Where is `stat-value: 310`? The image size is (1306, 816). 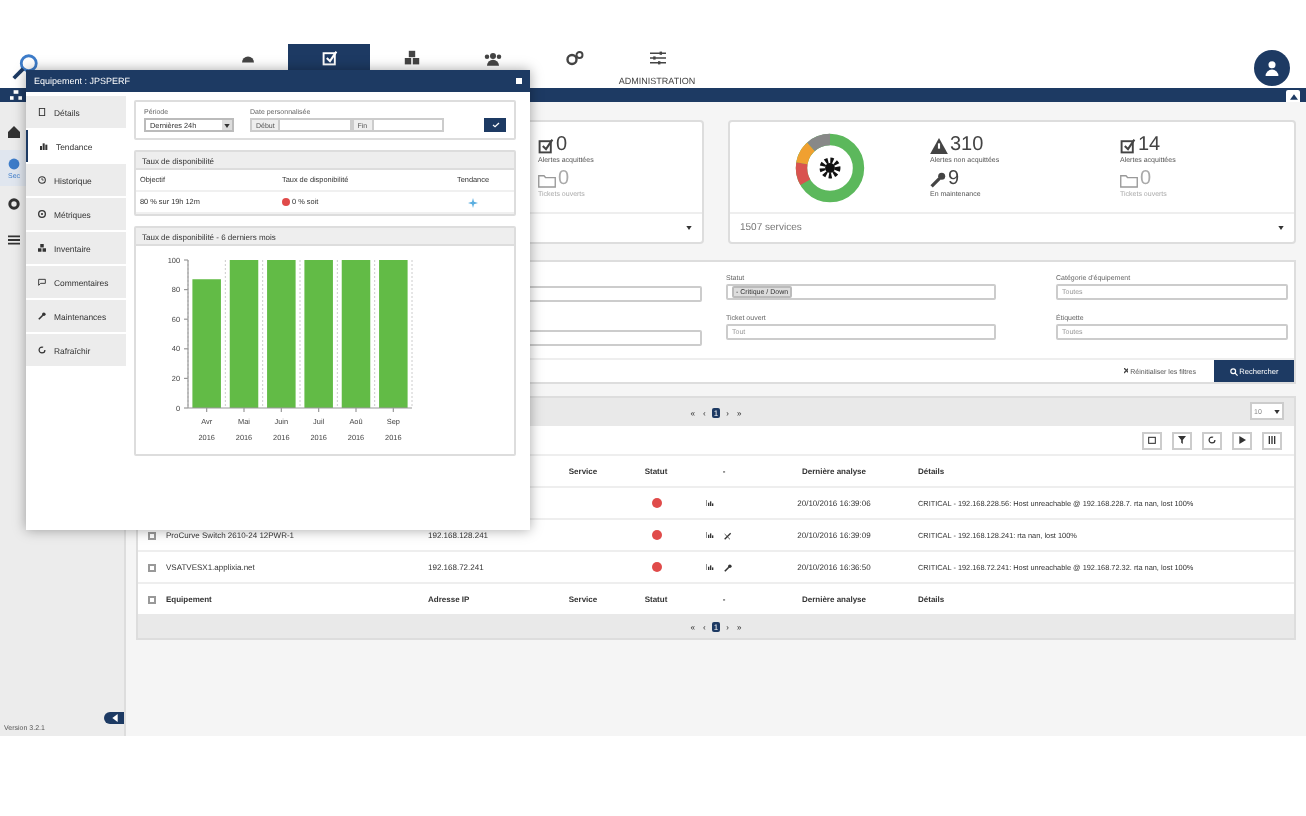
stat-value: 310 is located at coordinates (967, 146).